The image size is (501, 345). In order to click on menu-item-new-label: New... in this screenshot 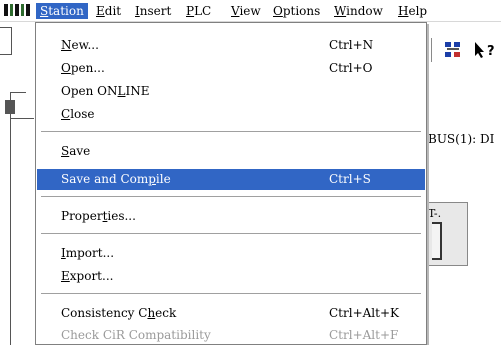, I will do `click(80, 45)`.